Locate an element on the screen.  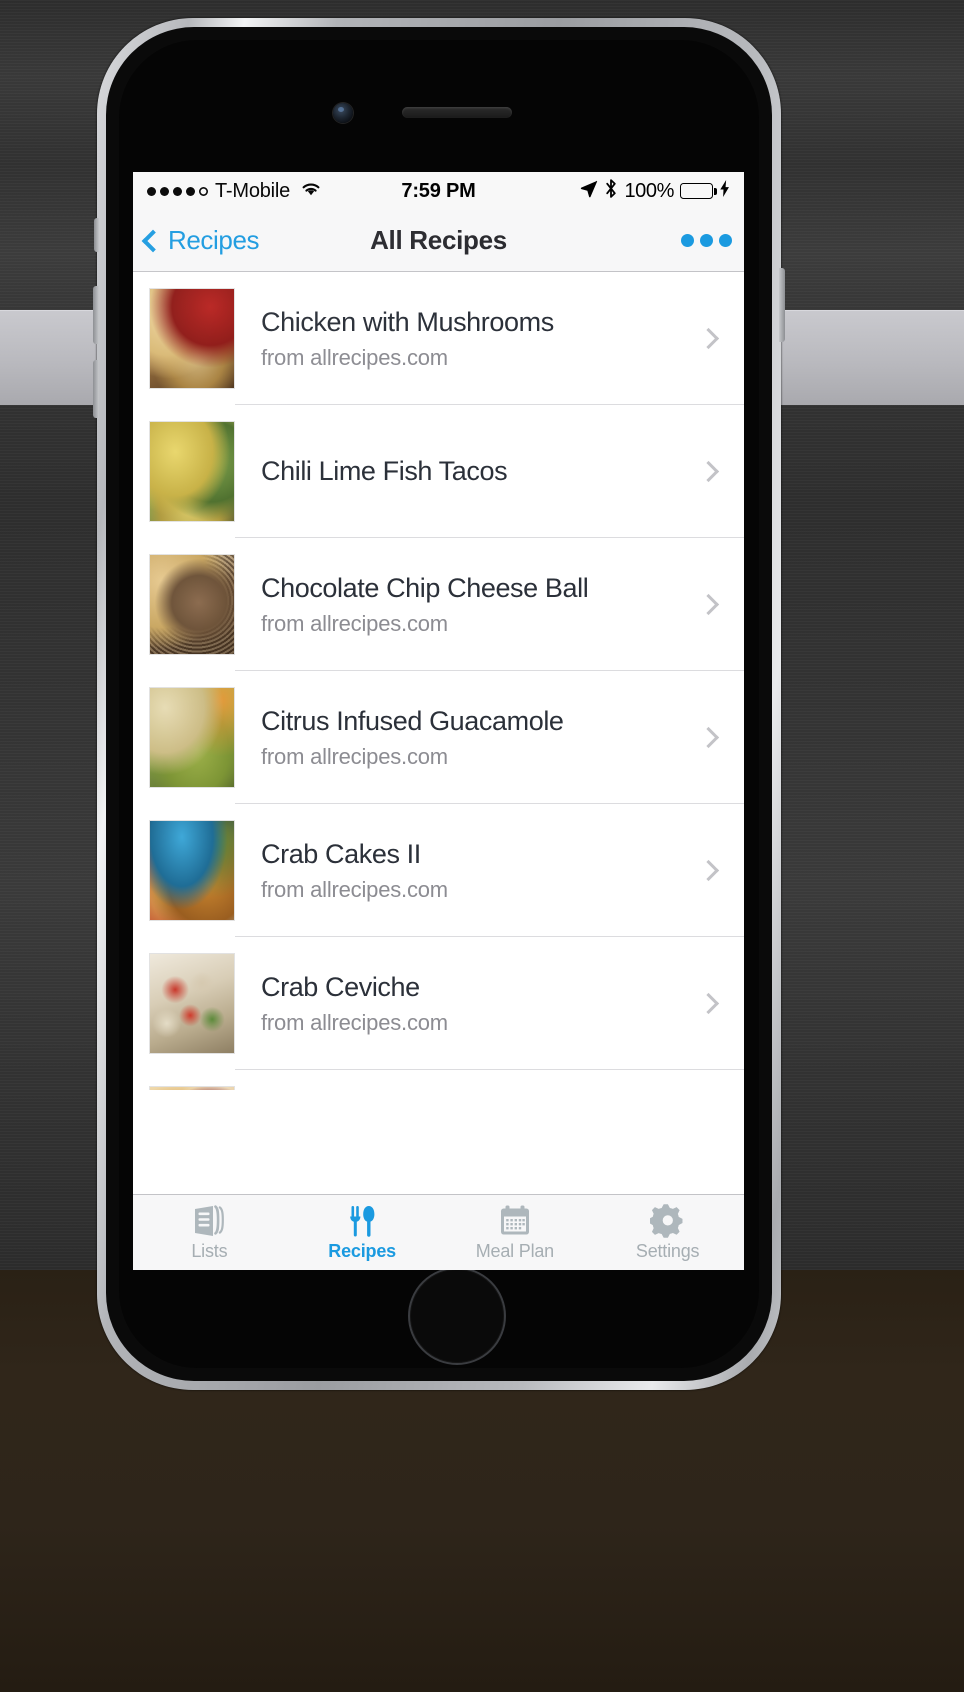
status-bar: T-Mobile 7:59 PM 100% is located at coordinates (438, 191).